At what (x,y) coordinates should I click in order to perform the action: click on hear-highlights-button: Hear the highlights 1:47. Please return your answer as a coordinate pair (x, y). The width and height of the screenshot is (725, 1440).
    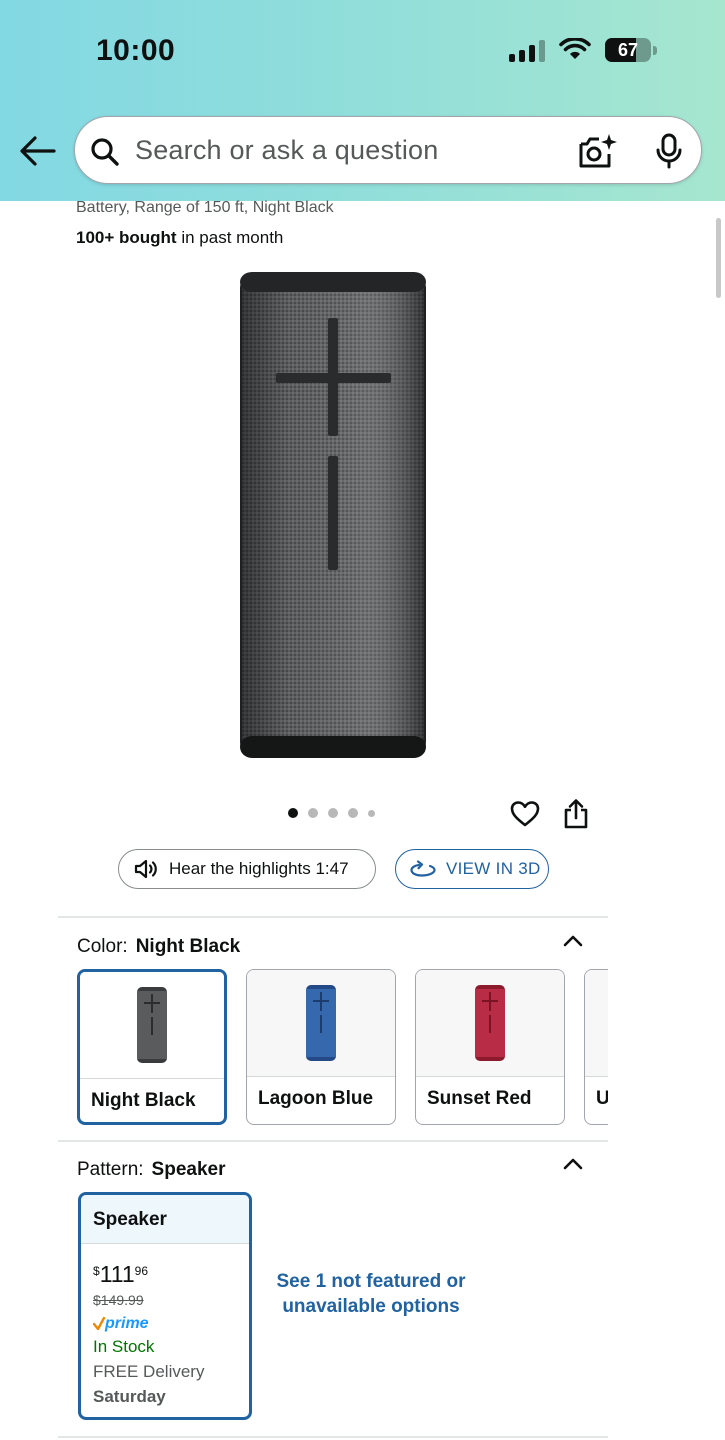
    Looking at the image, I should click on (247, 869).